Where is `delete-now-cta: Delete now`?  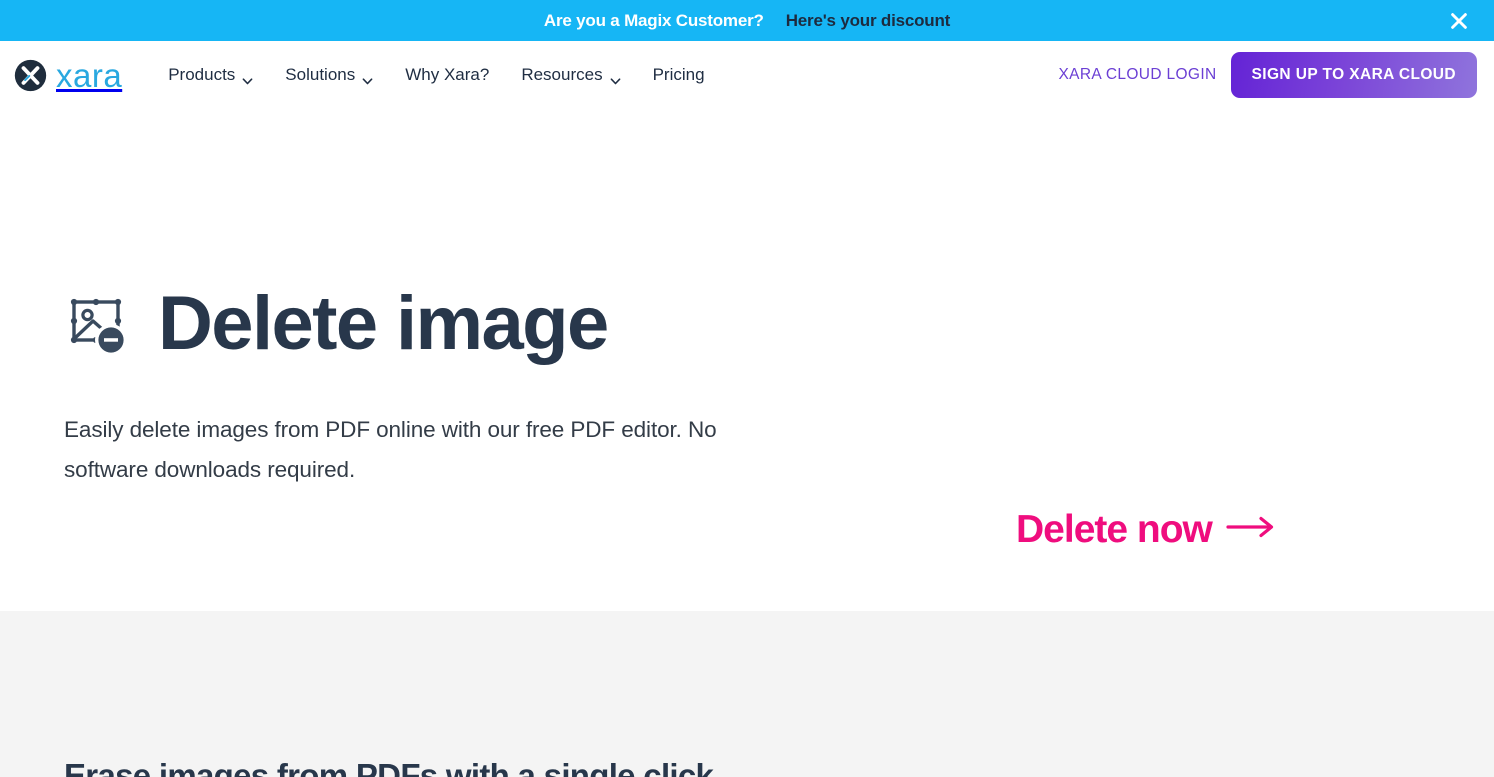
delete-now-cta: Delete now is located at coordinates (1160, 529).